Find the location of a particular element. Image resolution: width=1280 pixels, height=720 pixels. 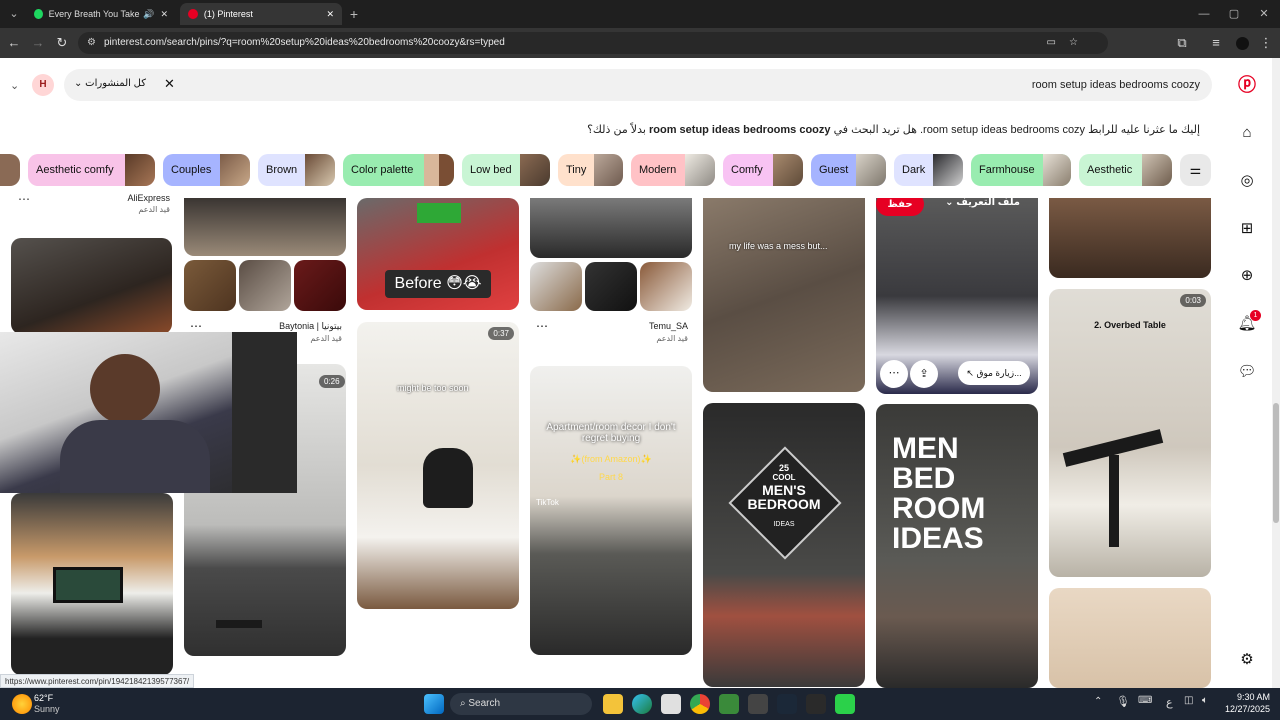

reading-list-icon: ≡ is located at coordinates (1216, 43).